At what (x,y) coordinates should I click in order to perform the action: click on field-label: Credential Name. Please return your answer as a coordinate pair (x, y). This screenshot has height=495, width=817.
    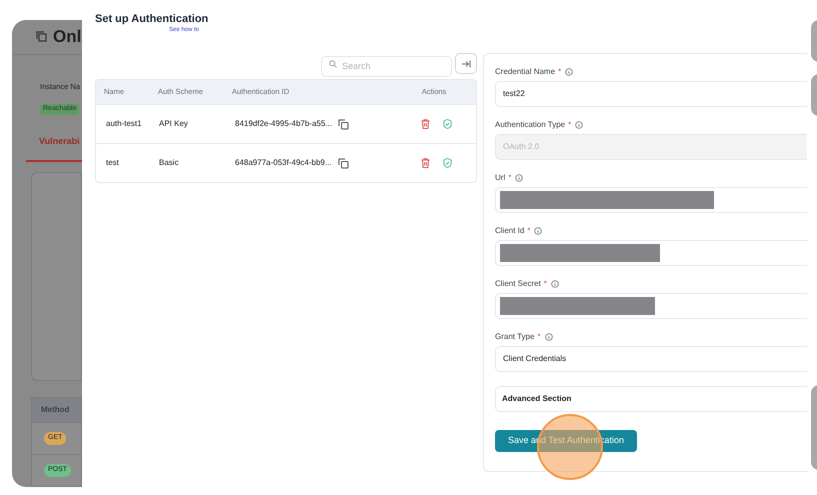
    Looking at the image, I should click on (525, 72).